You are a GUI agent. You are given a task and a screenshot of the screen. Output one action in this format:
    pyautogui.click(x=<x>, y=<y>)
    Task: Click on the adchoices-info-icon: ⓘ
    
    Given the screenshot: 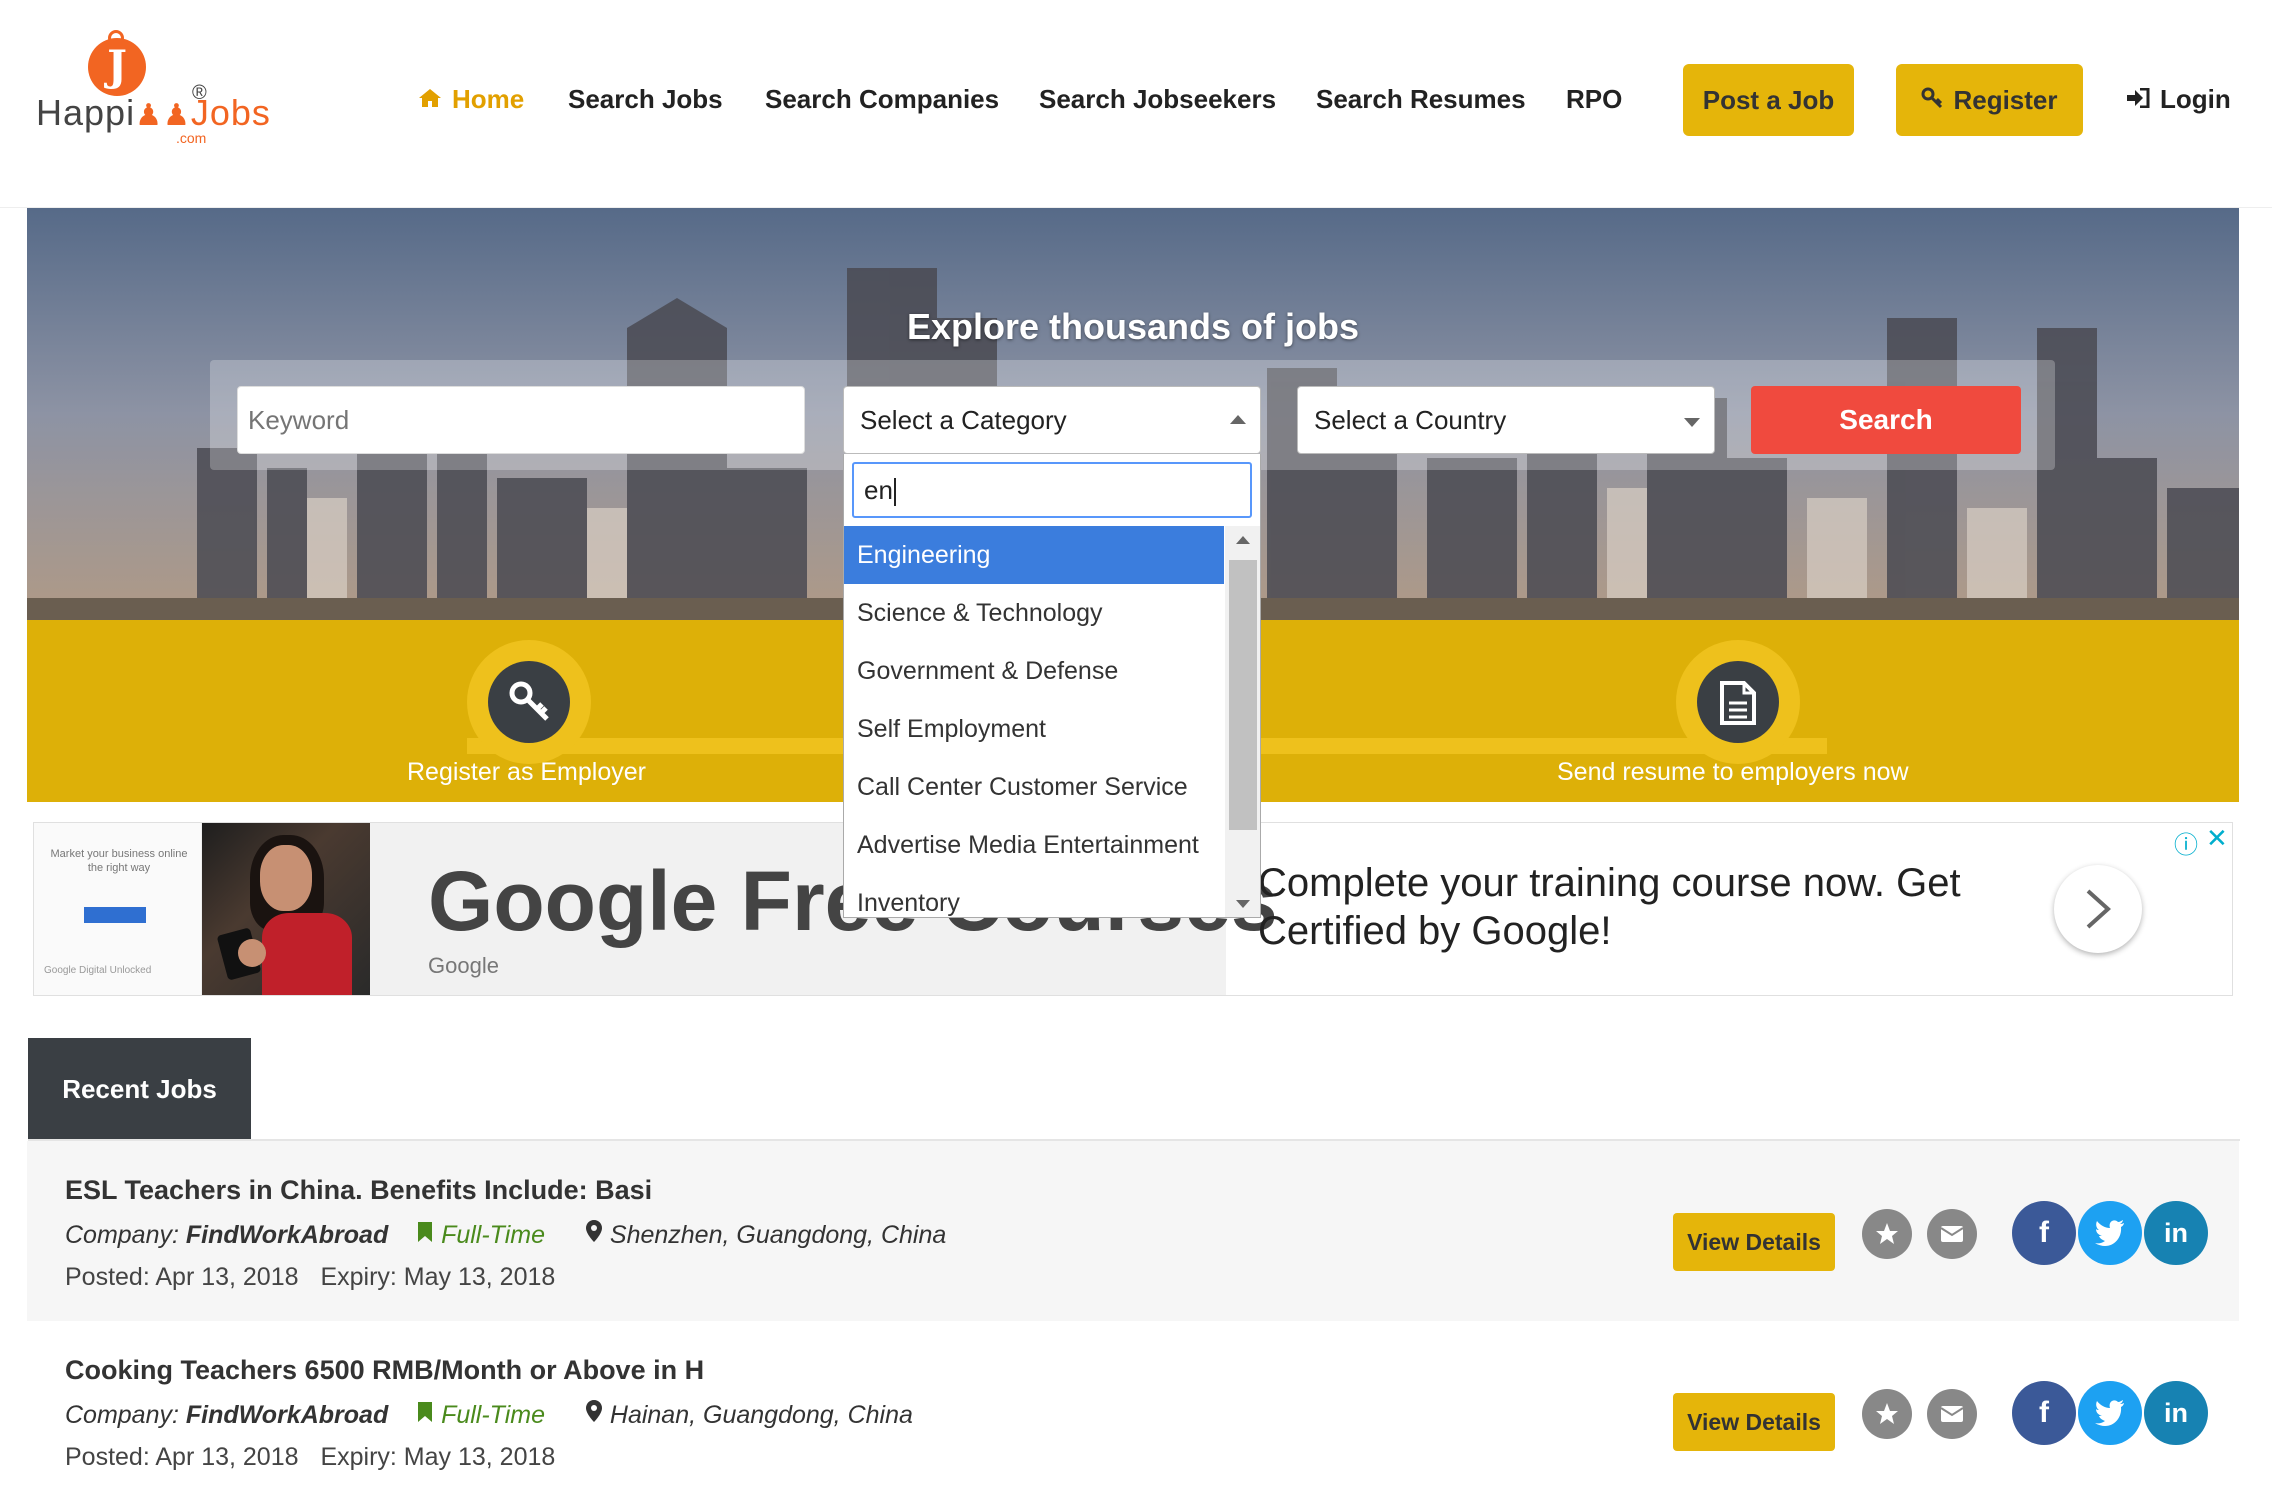 What is the action you would take?
    pyautogui.click(x=2186, y=842)
    